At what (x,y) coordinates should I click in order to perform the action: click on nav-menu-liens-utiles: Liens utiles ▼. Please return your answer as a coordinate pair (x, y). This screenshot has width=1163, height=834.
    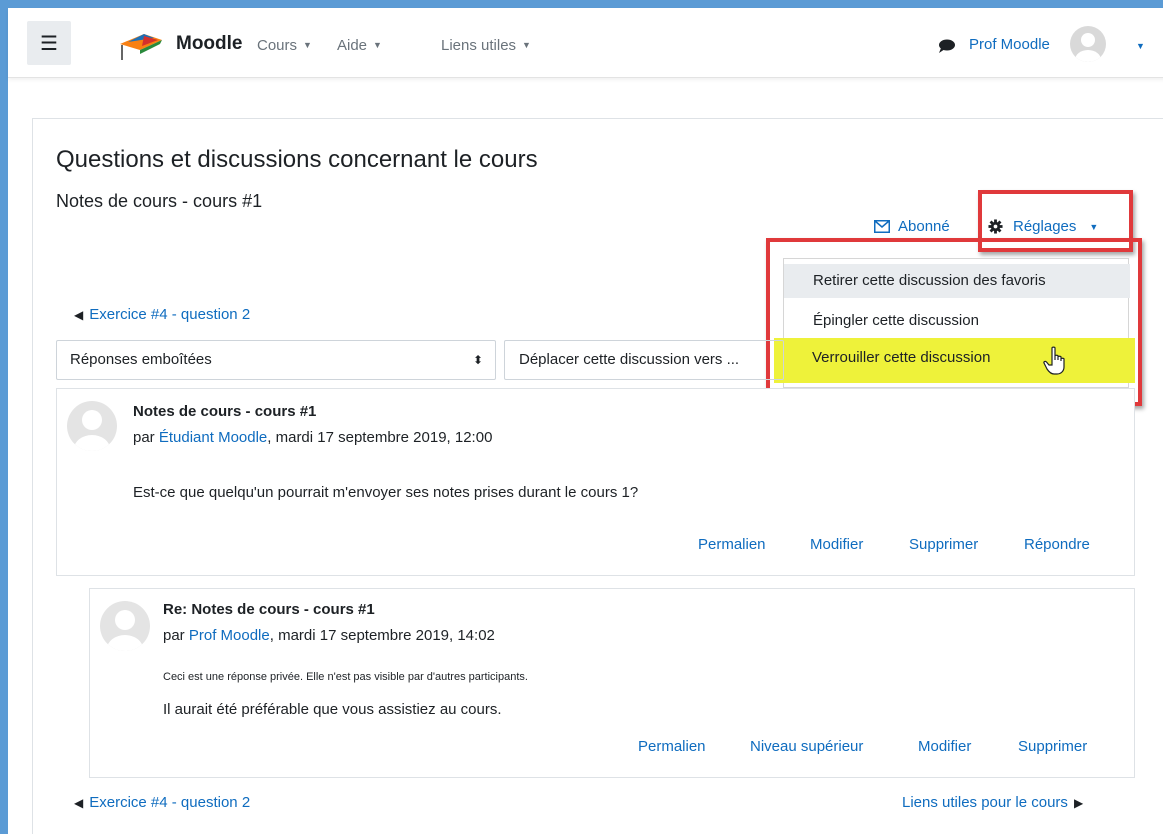
    Looking at the image, I should click on (486, 45).